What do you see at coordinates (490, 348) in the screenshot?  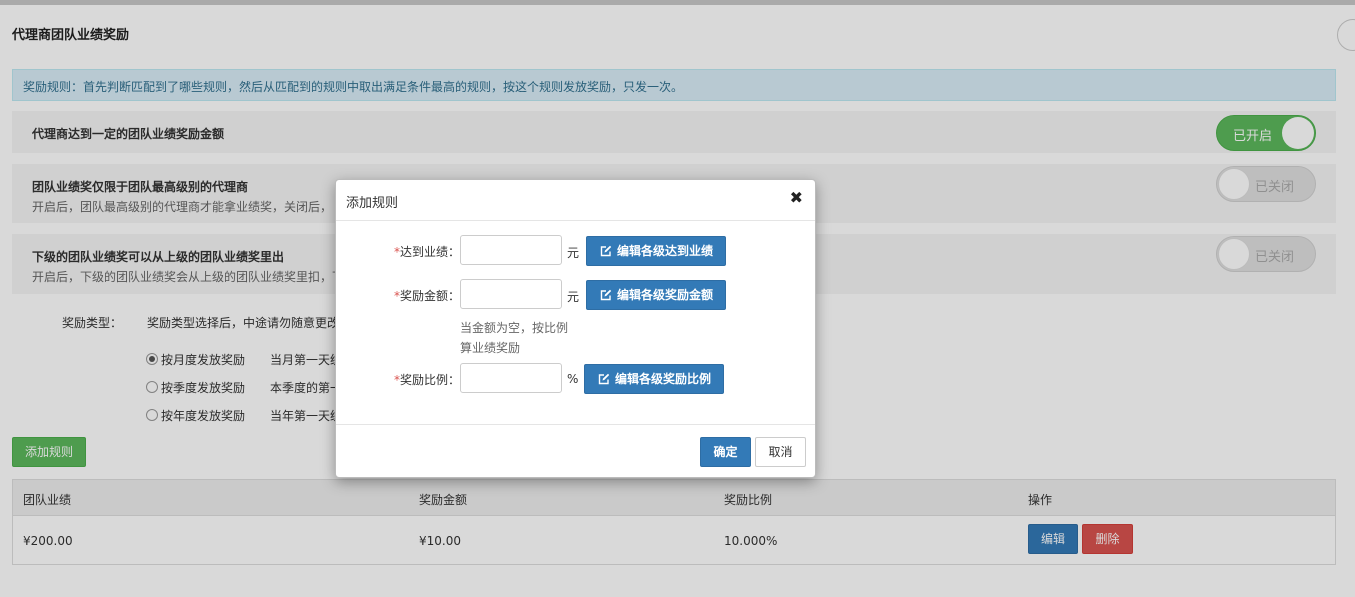 I see `help-line: 算业绩奖励` at bounding box center [490, 348].